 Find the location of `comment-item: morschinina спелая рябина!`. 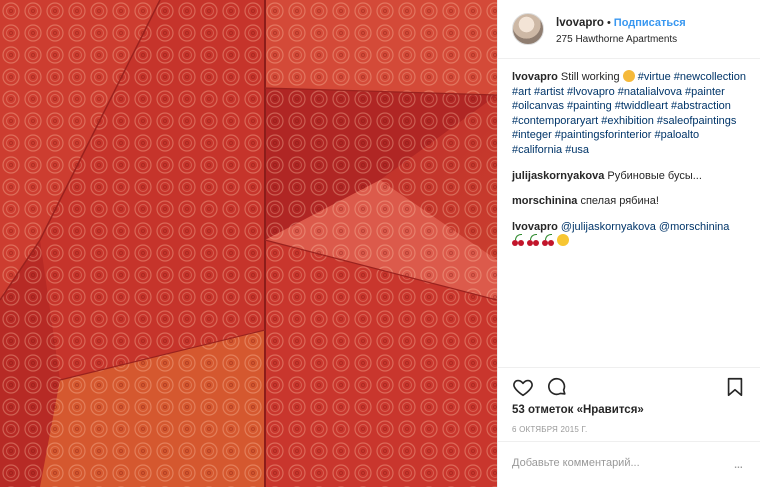

comment-item: morschinina спелая рябина! is located at coordinates (629, 201).